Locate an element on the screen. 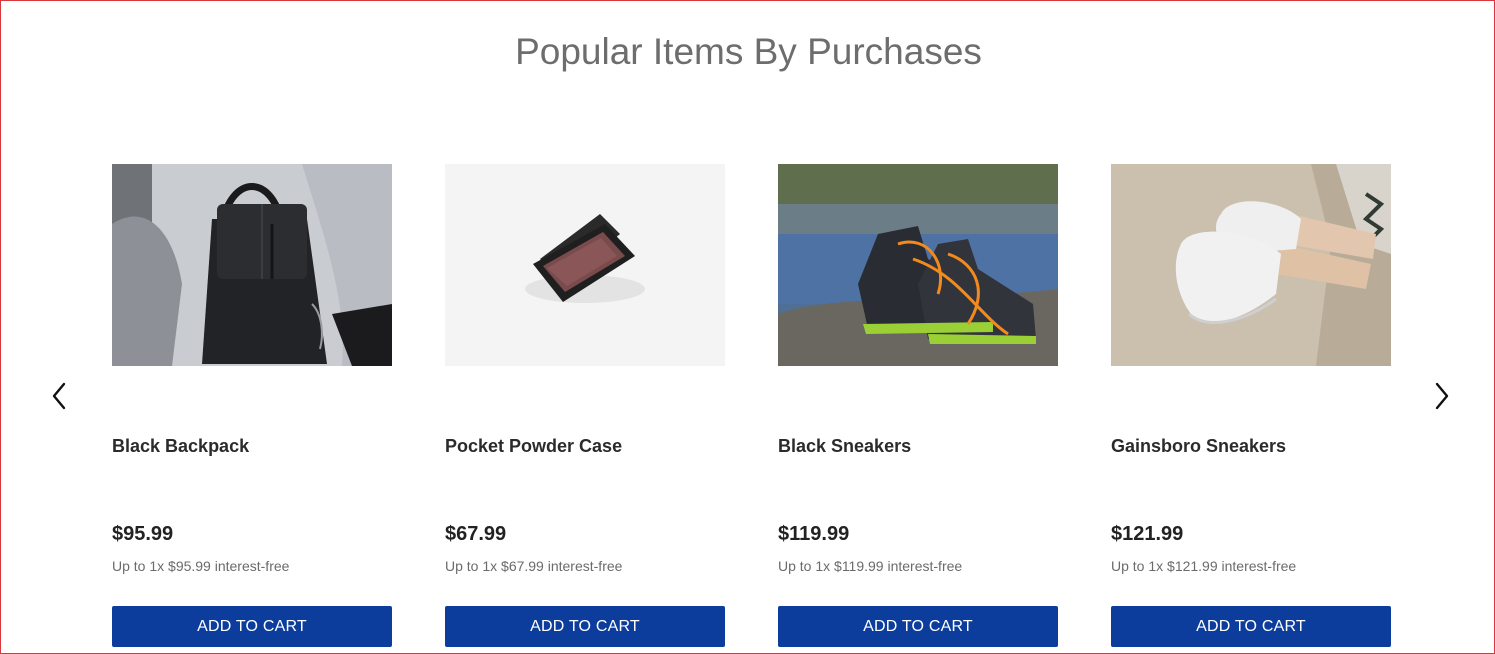 The width and height of the screenshot is (1495, 654). installment-text: Up to 1x $67.99 interest-free is located at coordinates (534, 566).